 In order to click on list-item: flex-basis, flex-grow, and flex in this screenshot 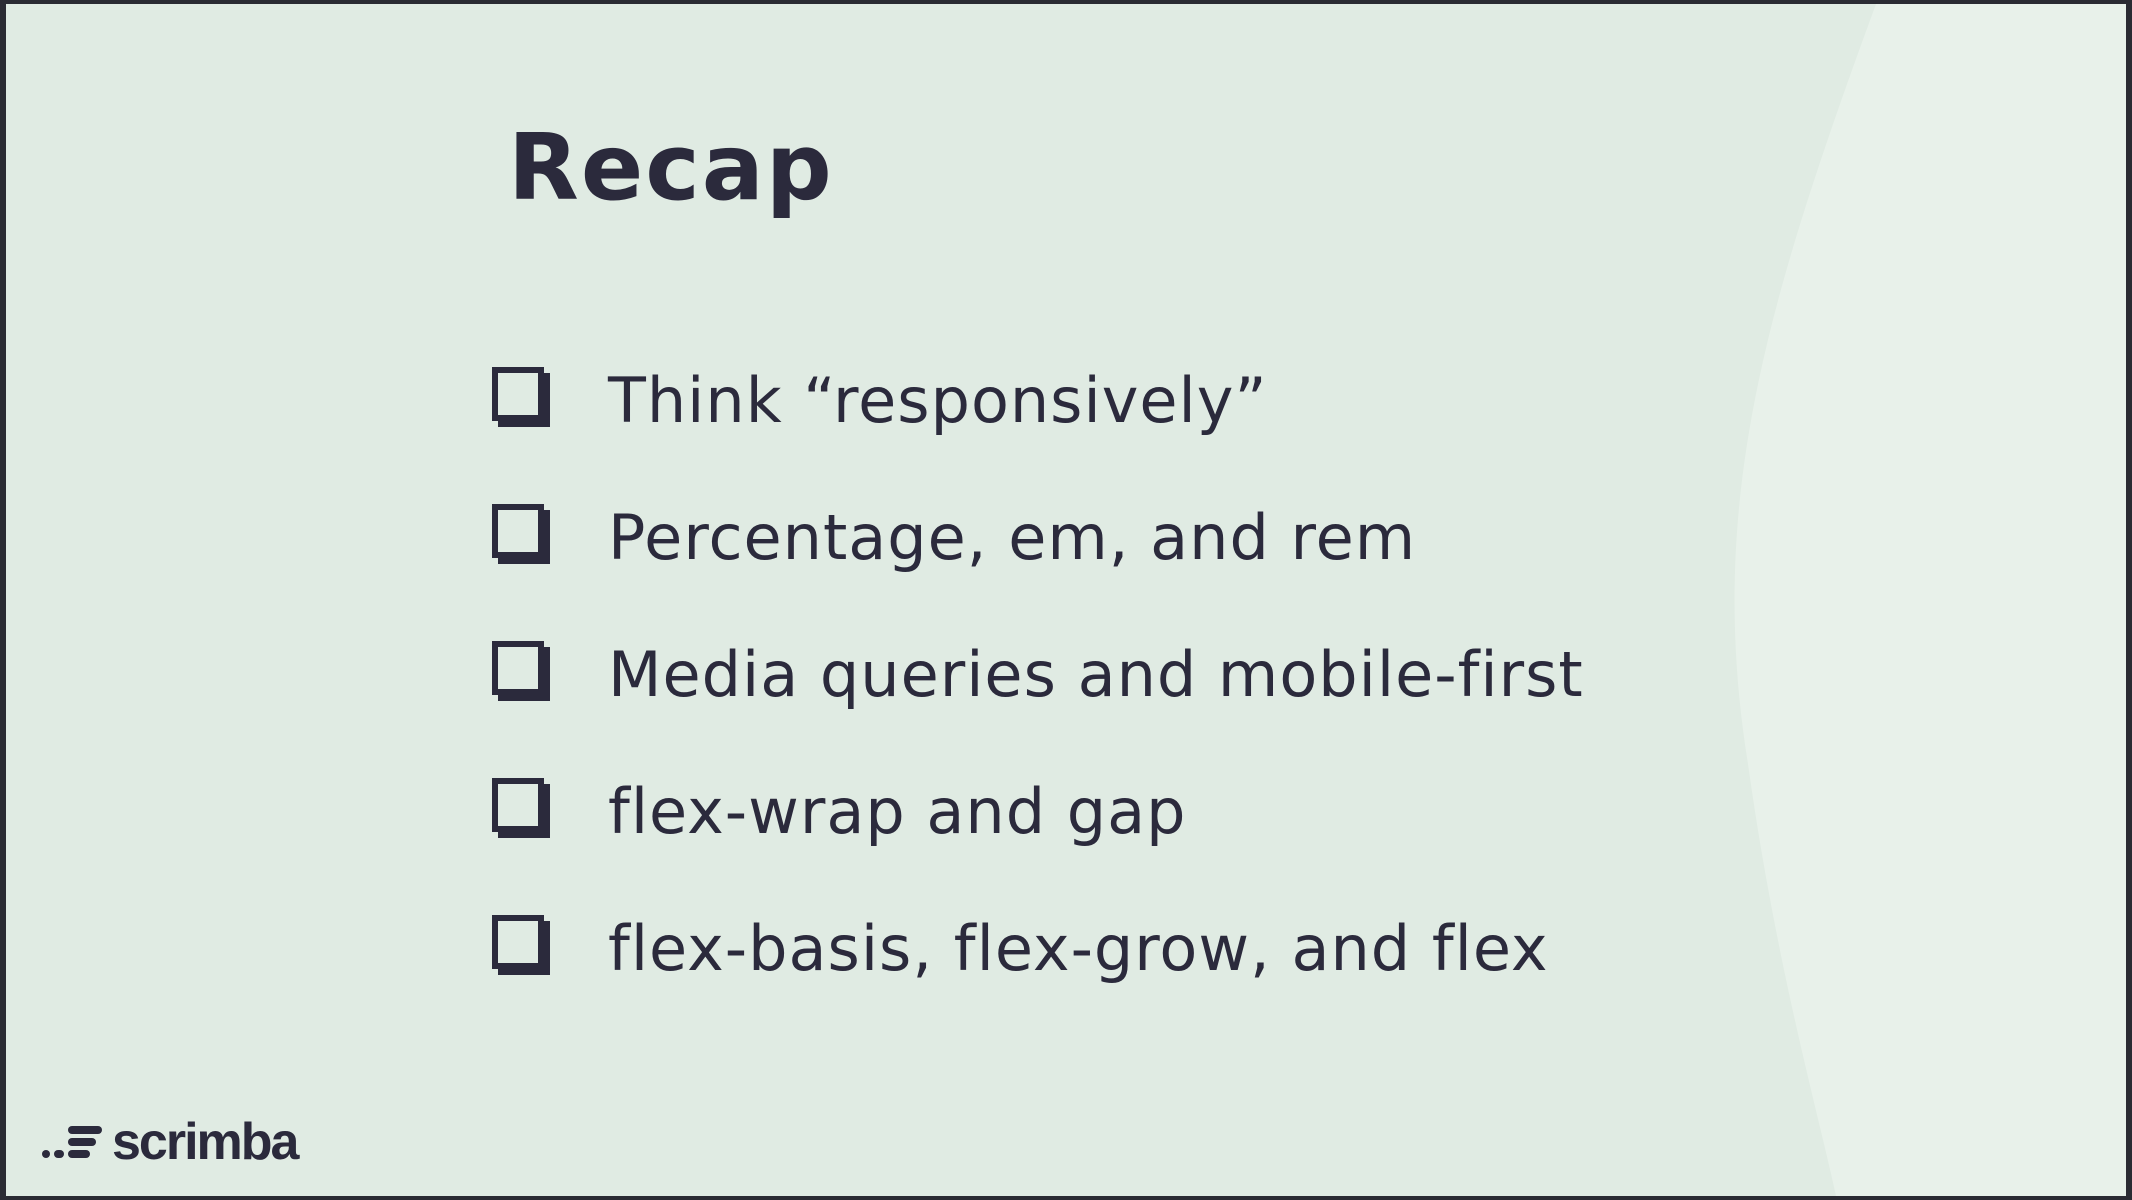, I will do `click(1038, 948)`.